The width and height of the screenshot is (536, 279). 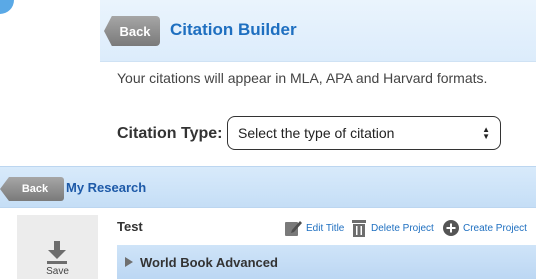 What do you see at coordinates (130, 226) in the screenshot?
I see `project-name: Test` at bounding box center [130, 226].